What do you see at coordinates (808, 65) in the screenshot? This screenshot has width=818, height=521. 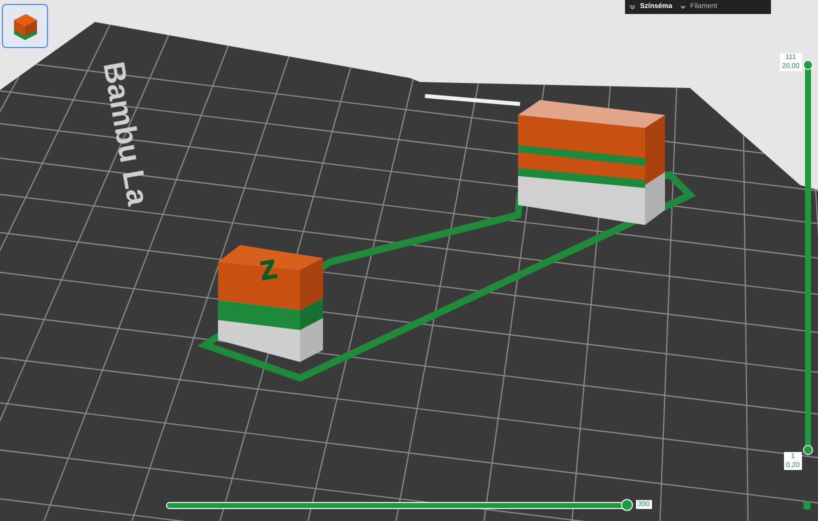 I see `upper-layer-handle` at bounding box center [808, 65].